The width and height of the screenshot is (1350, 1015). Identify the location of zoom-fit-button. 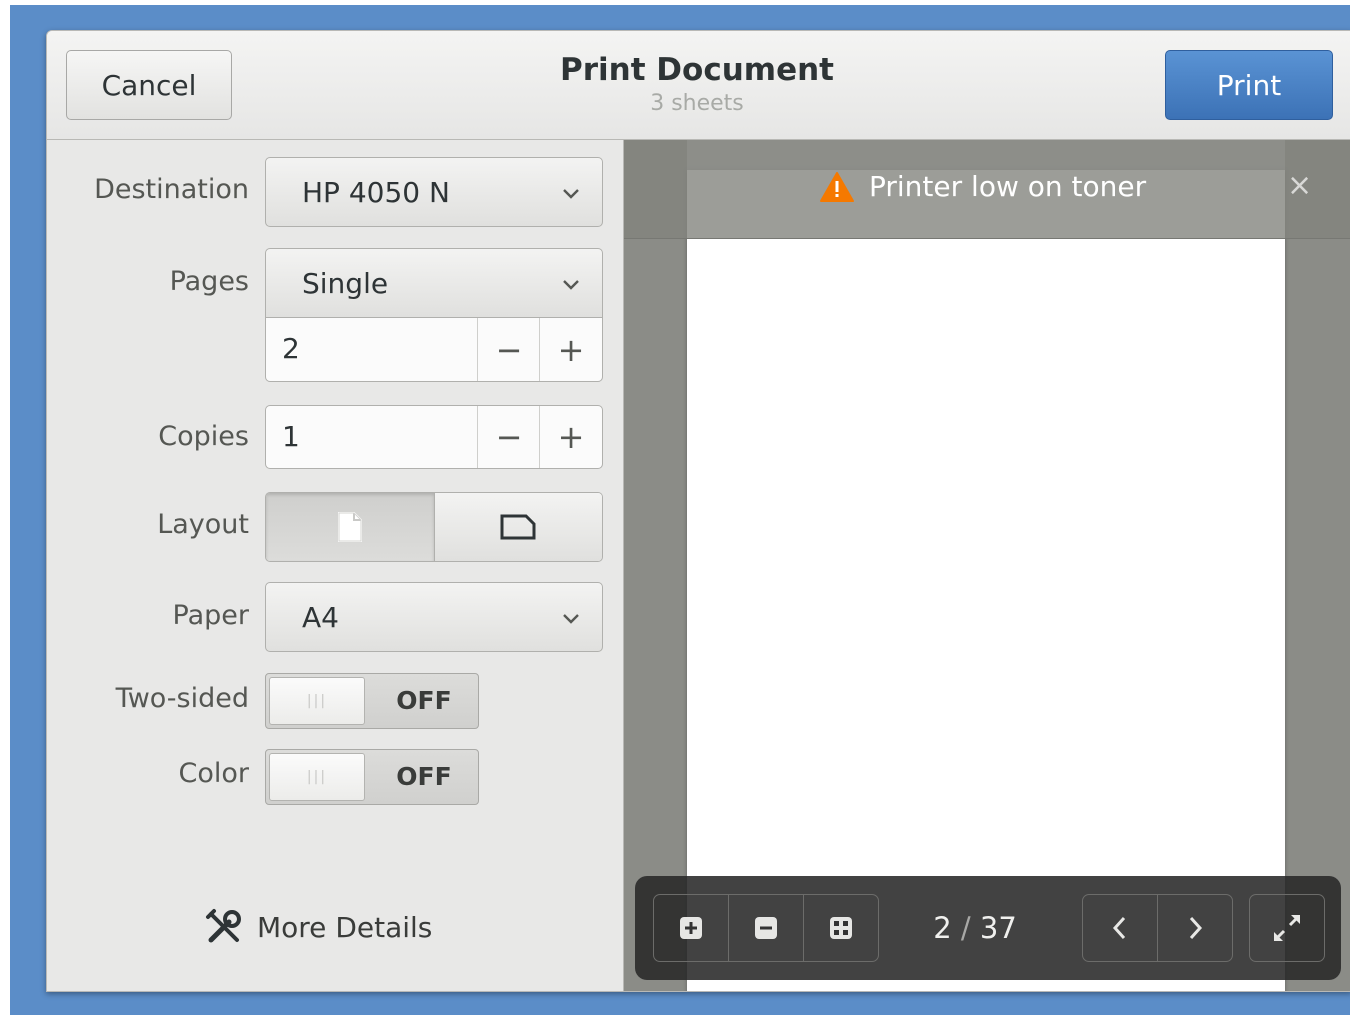
(840, 928).